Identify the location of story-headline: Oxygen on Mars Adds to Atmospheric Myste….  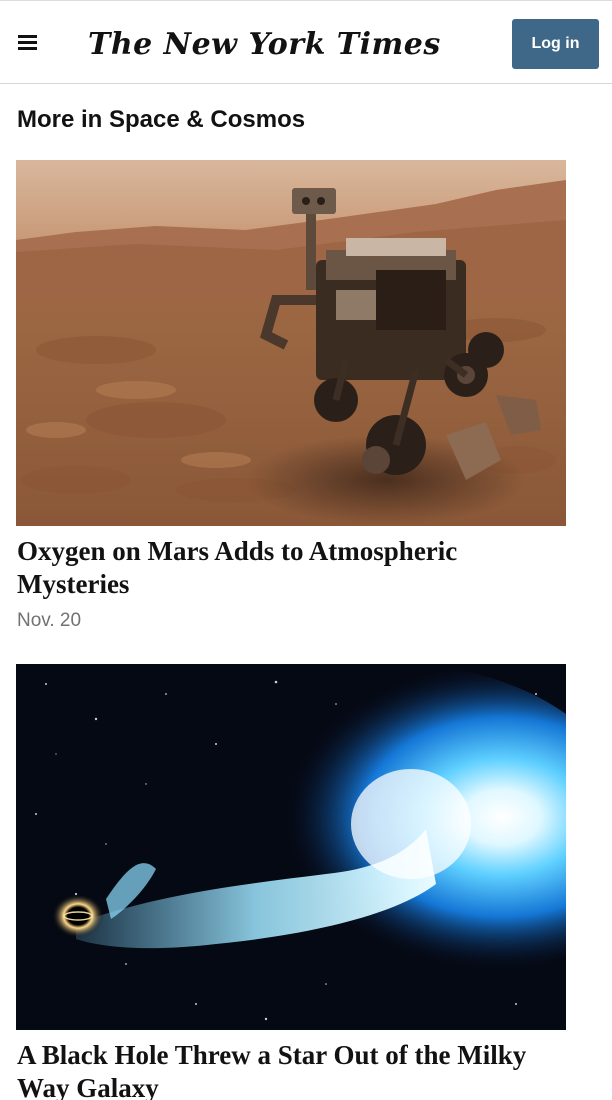
(291, 568).